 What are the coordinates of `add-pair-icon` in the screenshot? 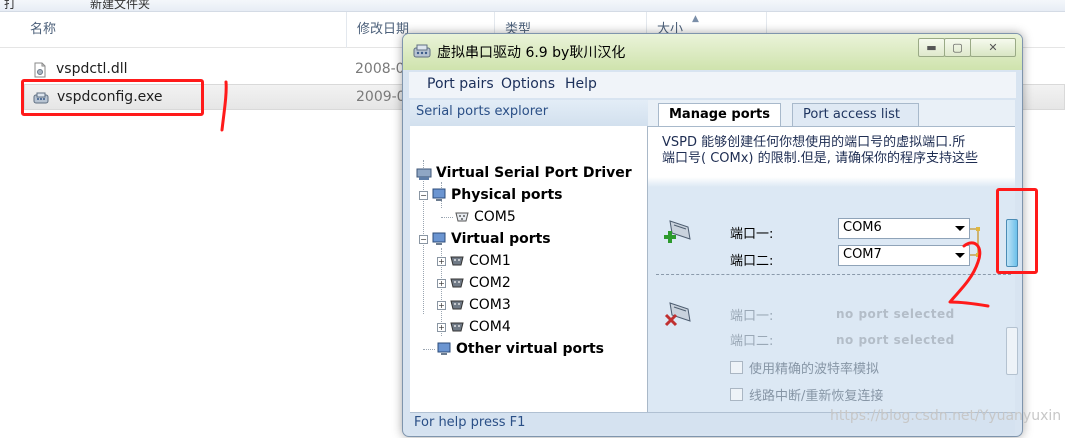 It's located at (679, 233).